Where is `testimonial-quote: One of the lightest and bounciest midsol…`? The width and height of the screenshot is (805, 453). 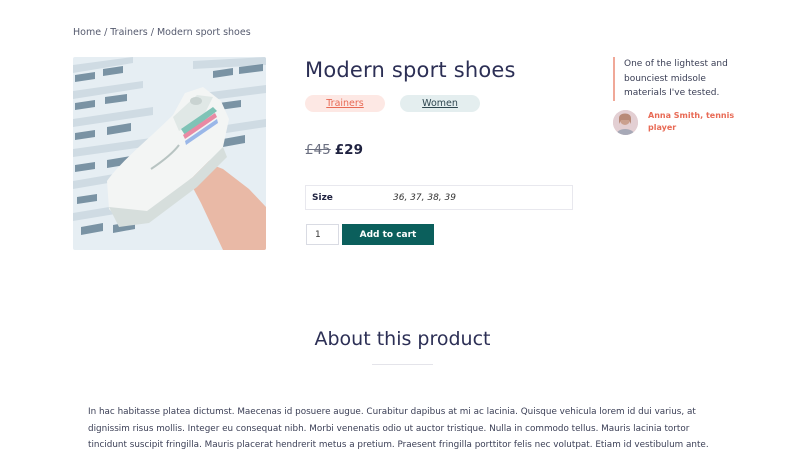 testimonial-quote: One of the lightest and bounciest midsol… is located at coordinates (675, 79).